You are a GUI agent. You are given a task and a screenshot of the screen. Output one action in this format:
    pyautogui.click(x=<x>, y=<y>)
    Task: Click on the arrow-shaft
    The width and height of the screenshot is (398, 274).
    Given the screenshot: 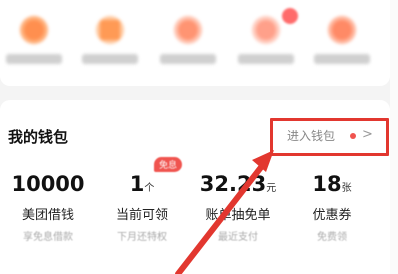 What is the action you would take?
    pyautogui.click(x=220, y=218)
    